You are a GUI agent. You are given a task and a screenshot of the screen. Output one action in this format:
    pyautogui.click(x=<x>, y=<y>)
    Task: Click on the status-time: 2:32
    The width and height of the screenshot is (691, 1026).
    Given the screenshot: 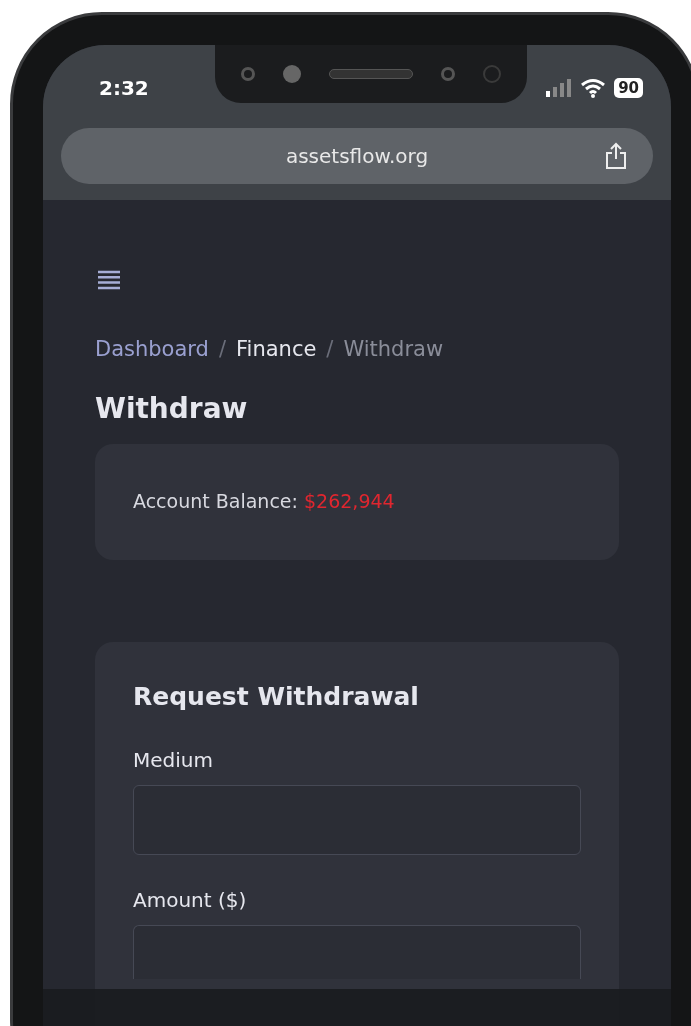 What is the action you would take?
    pyautogui.click(x=124, y=88)
    